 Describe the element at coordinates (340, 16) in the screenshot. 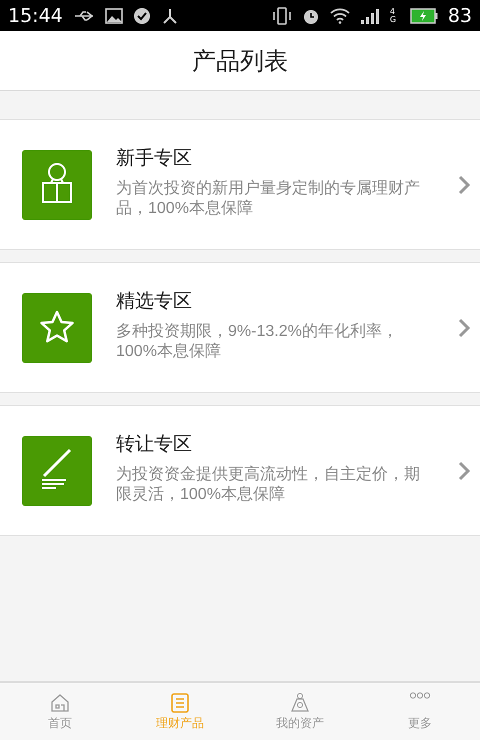

I see `wifi-icon` at that location.